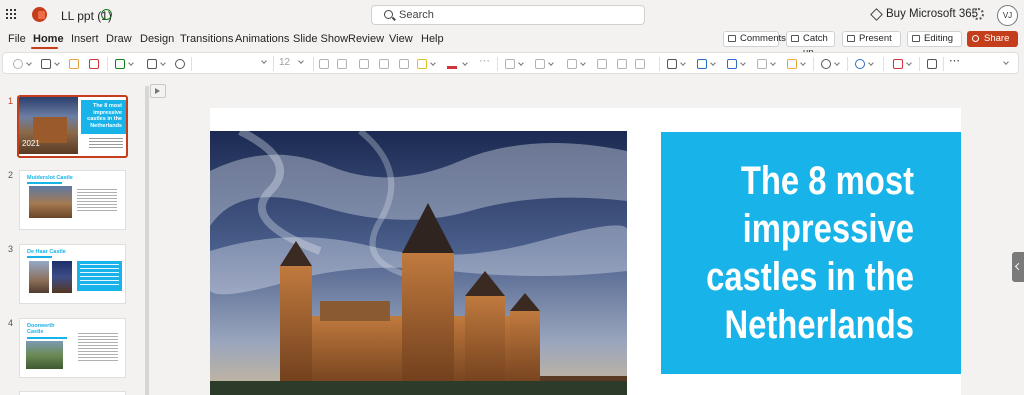 The width and height of the screenshot is (1024, 395). What do you see at coordinates (41, 329) in the screenshot?
I see `thumbnail-title: Doorwerth Castle` at bounding box center [41, 329].